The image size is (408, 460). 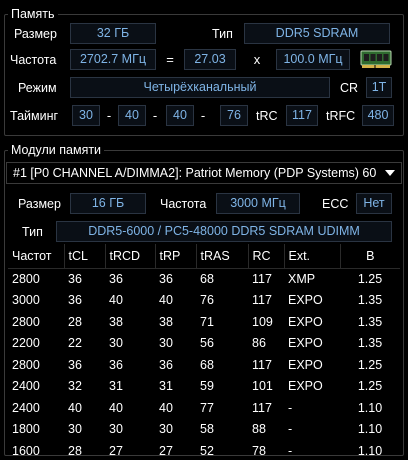 What do you see at coordinates (113, 33) in the screenshot?
I see `memory-size-value: 32 ГБ` at bounding box center [113, 33].